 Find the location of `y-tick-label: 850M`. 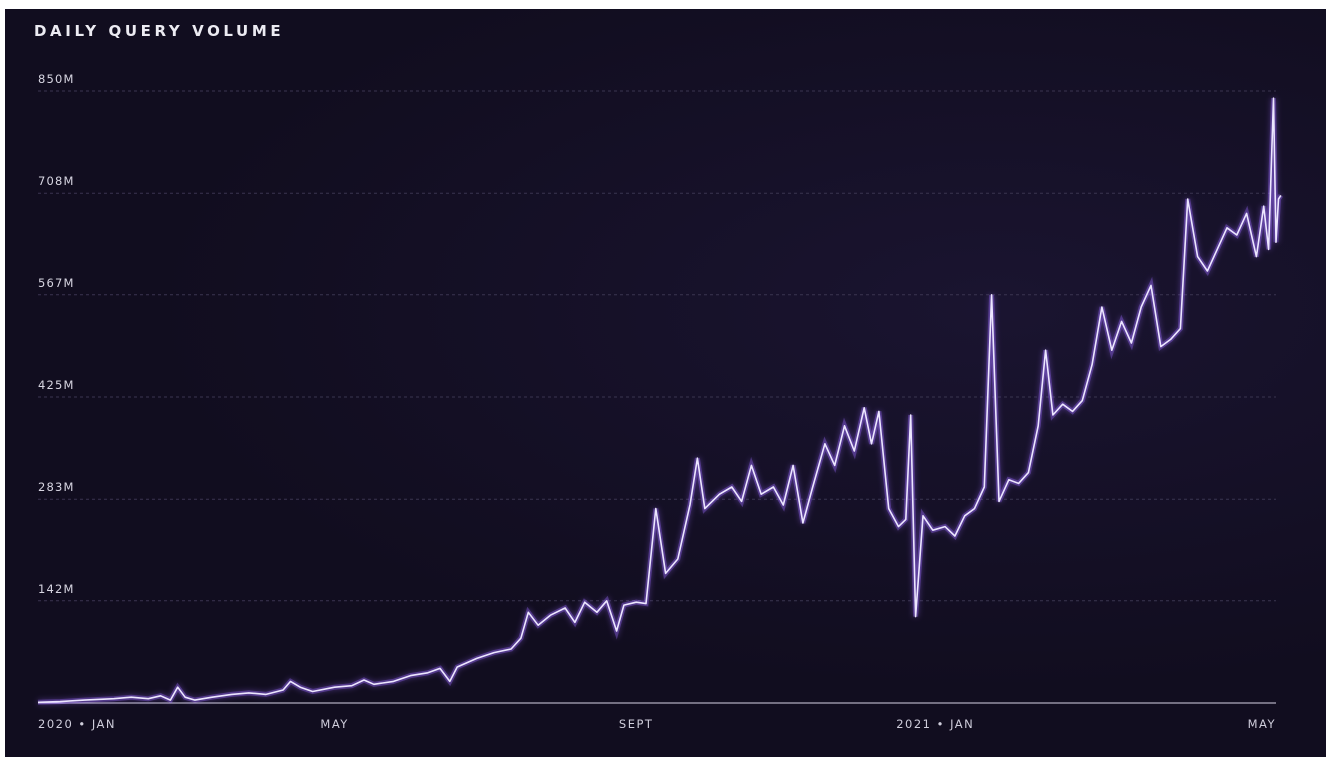

y-tick-label: 850M is located at coordinates (56, 79).